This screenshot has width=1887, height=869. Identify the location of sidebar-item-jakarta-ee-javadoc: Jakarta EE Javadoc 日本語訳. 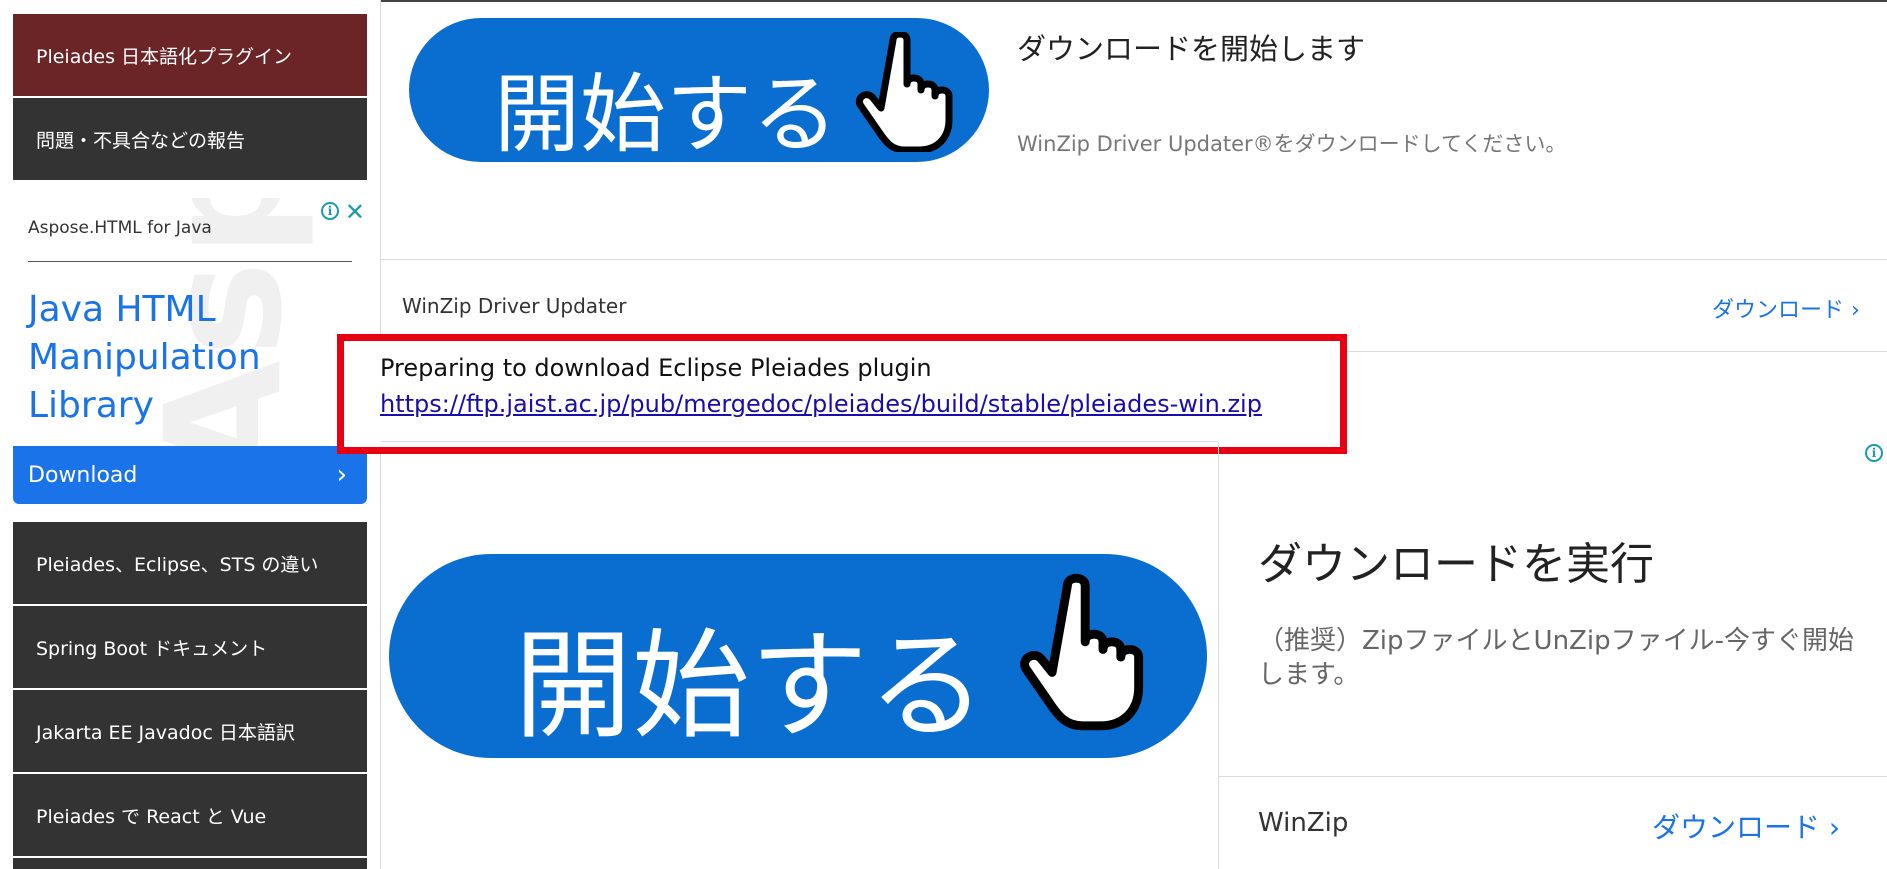
(190, 731).